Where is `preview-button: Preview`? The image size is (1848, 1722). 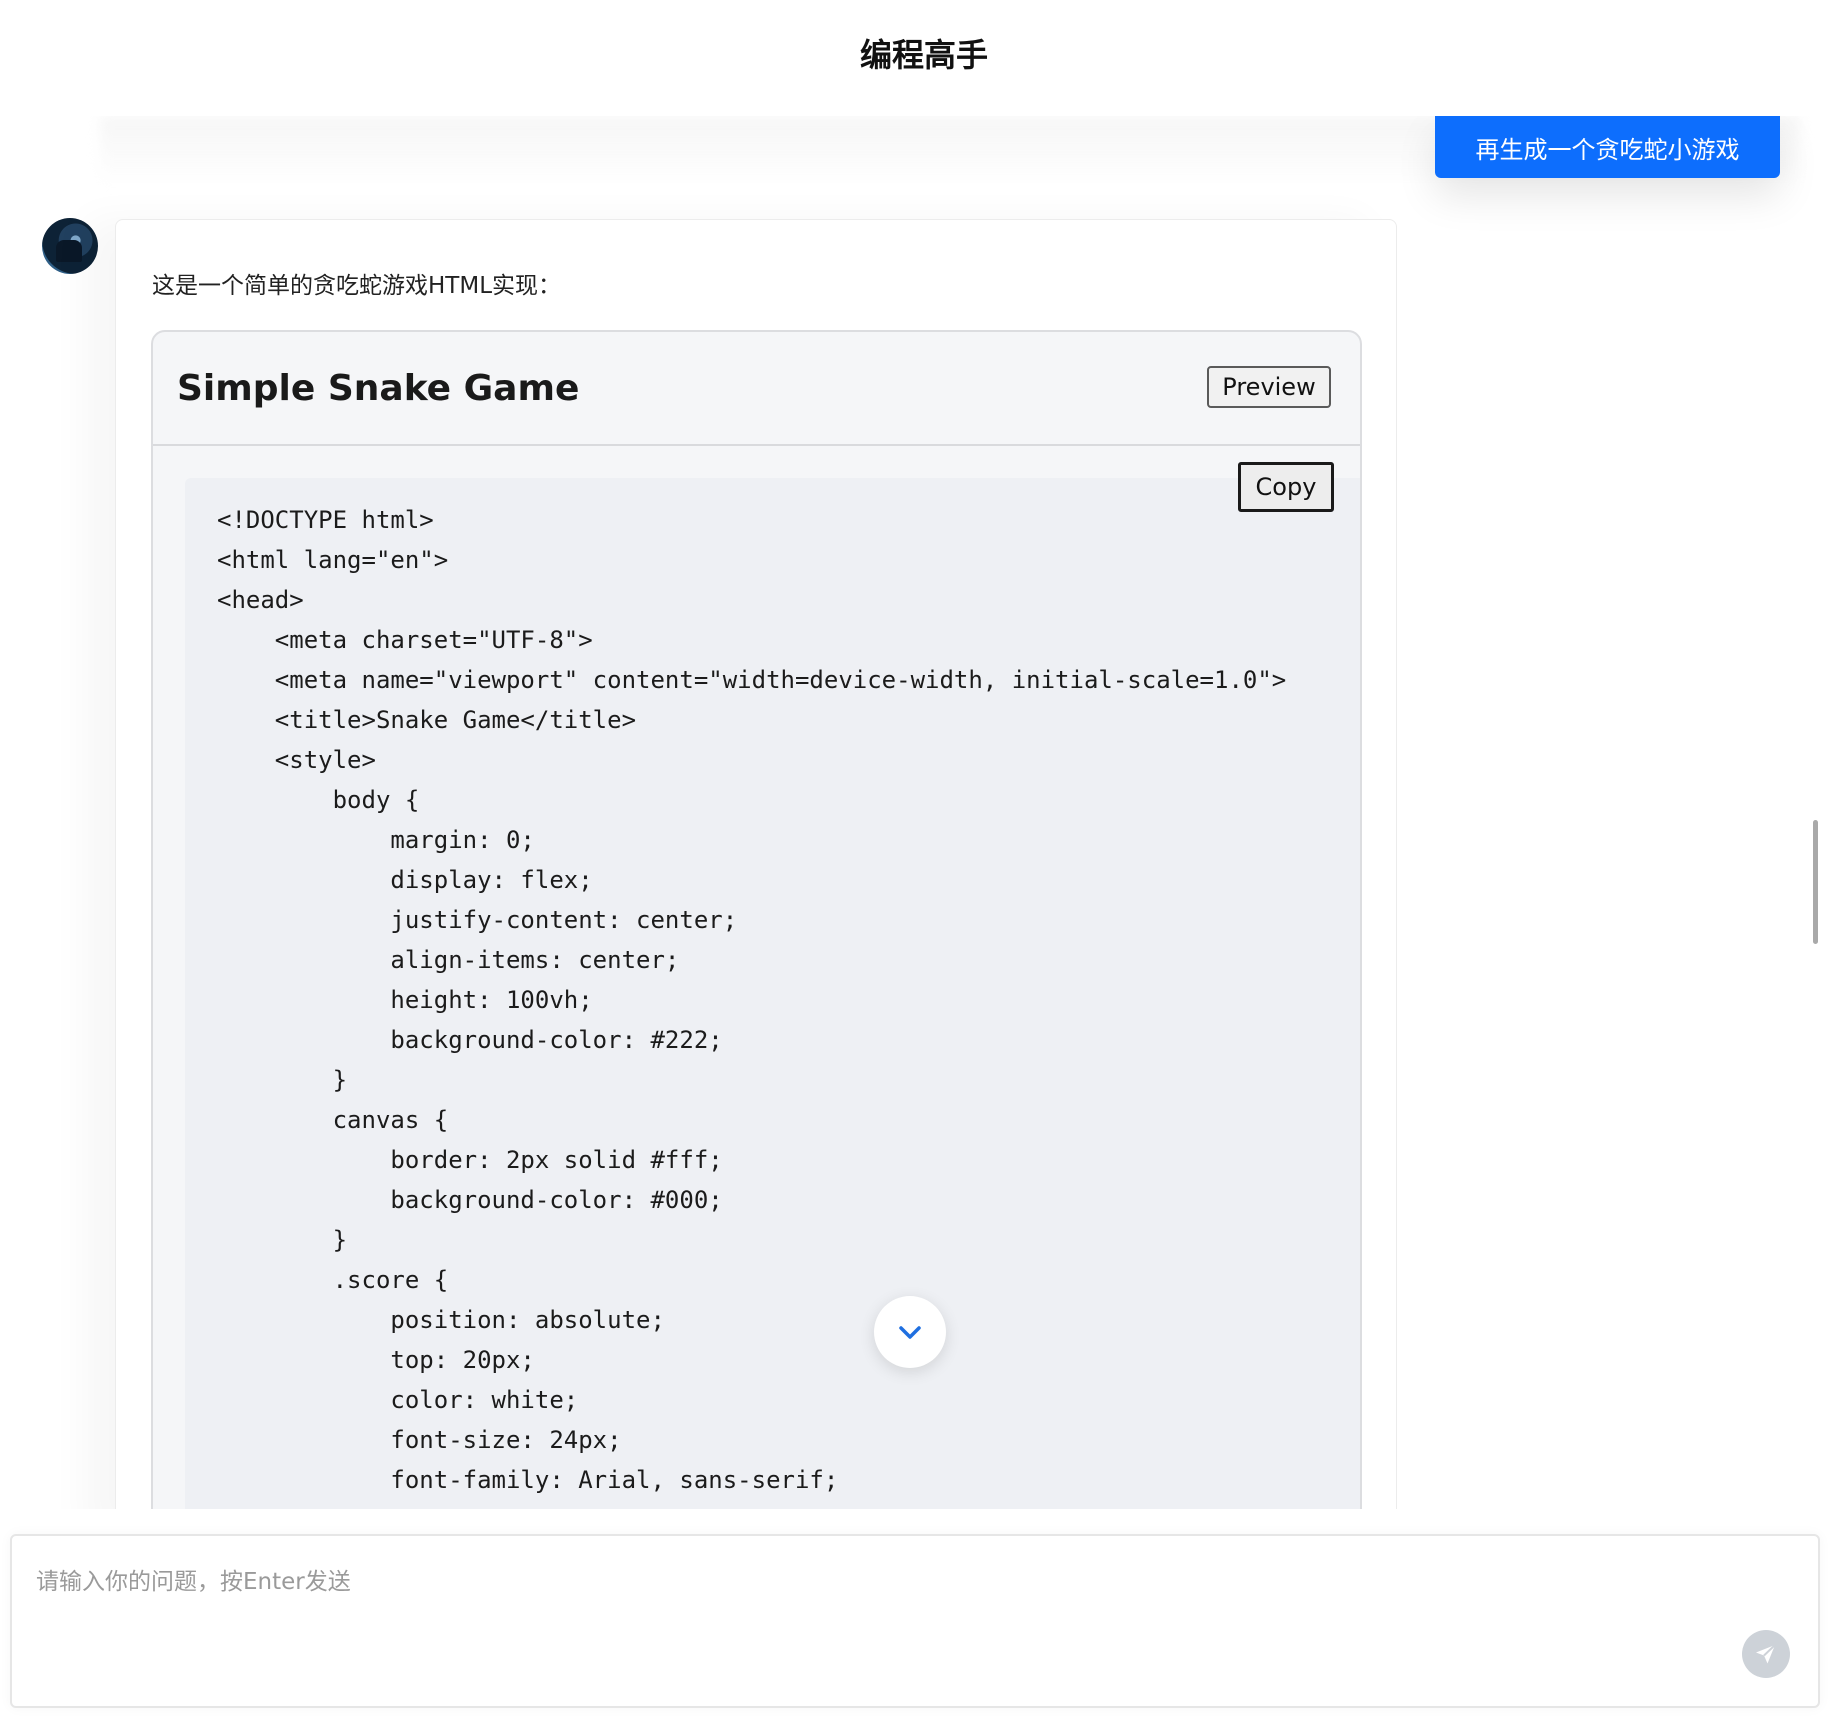
preview-button: Preview is located at coordinates (1269, 387).